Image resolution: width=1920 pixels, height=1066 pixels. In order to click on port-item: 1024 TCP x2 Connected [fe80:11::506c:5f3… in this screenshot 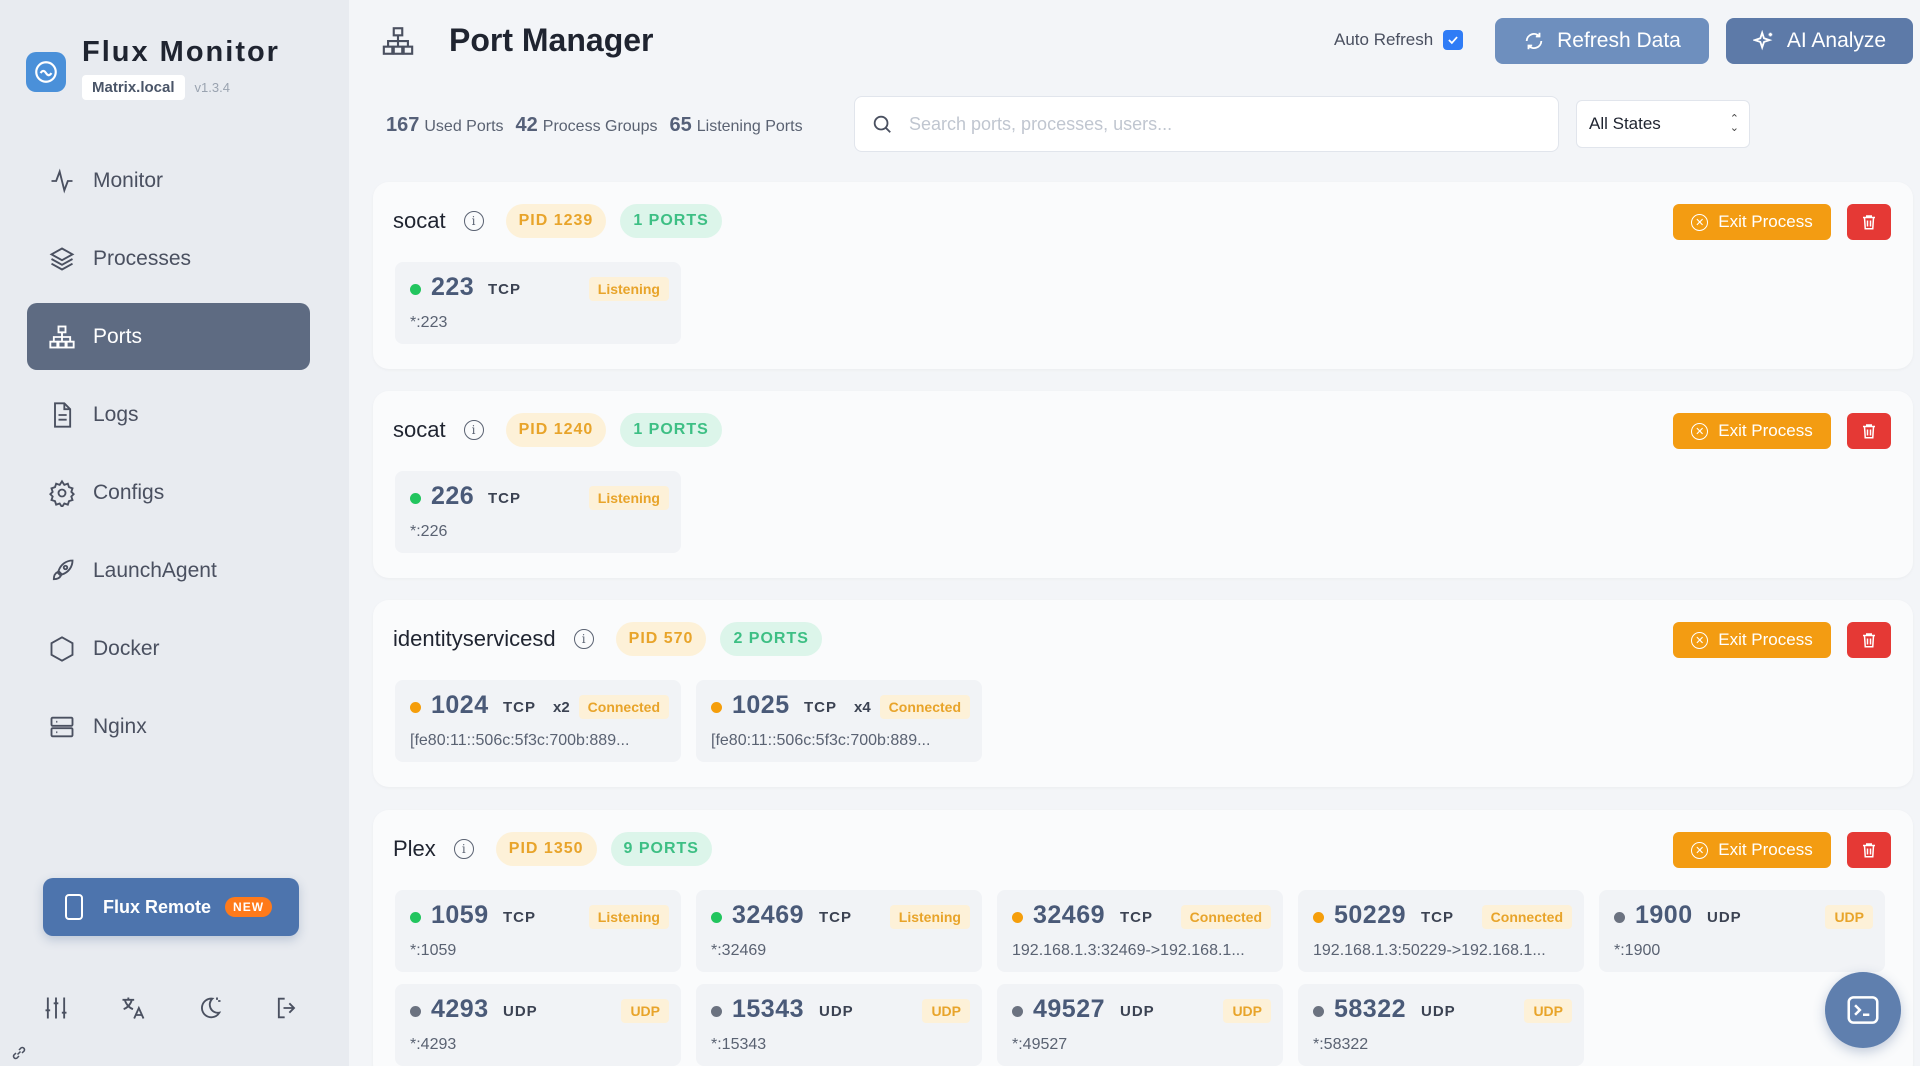, I will do `click(538, 721)`.